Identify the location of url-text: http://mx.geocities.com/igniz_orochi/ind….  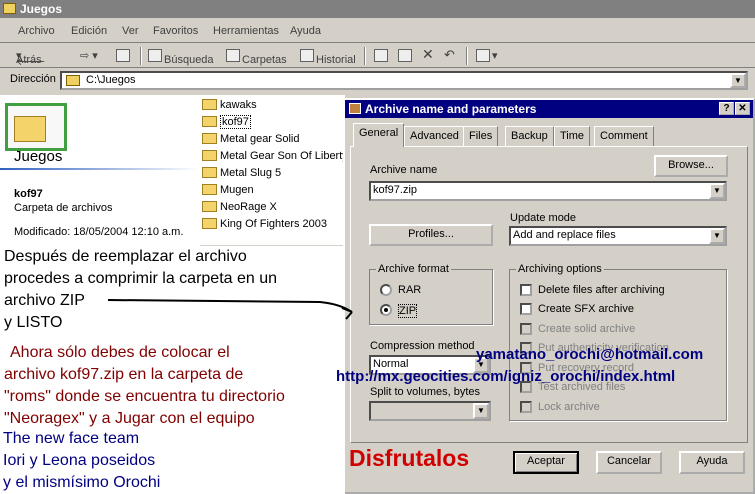
(506, 376).